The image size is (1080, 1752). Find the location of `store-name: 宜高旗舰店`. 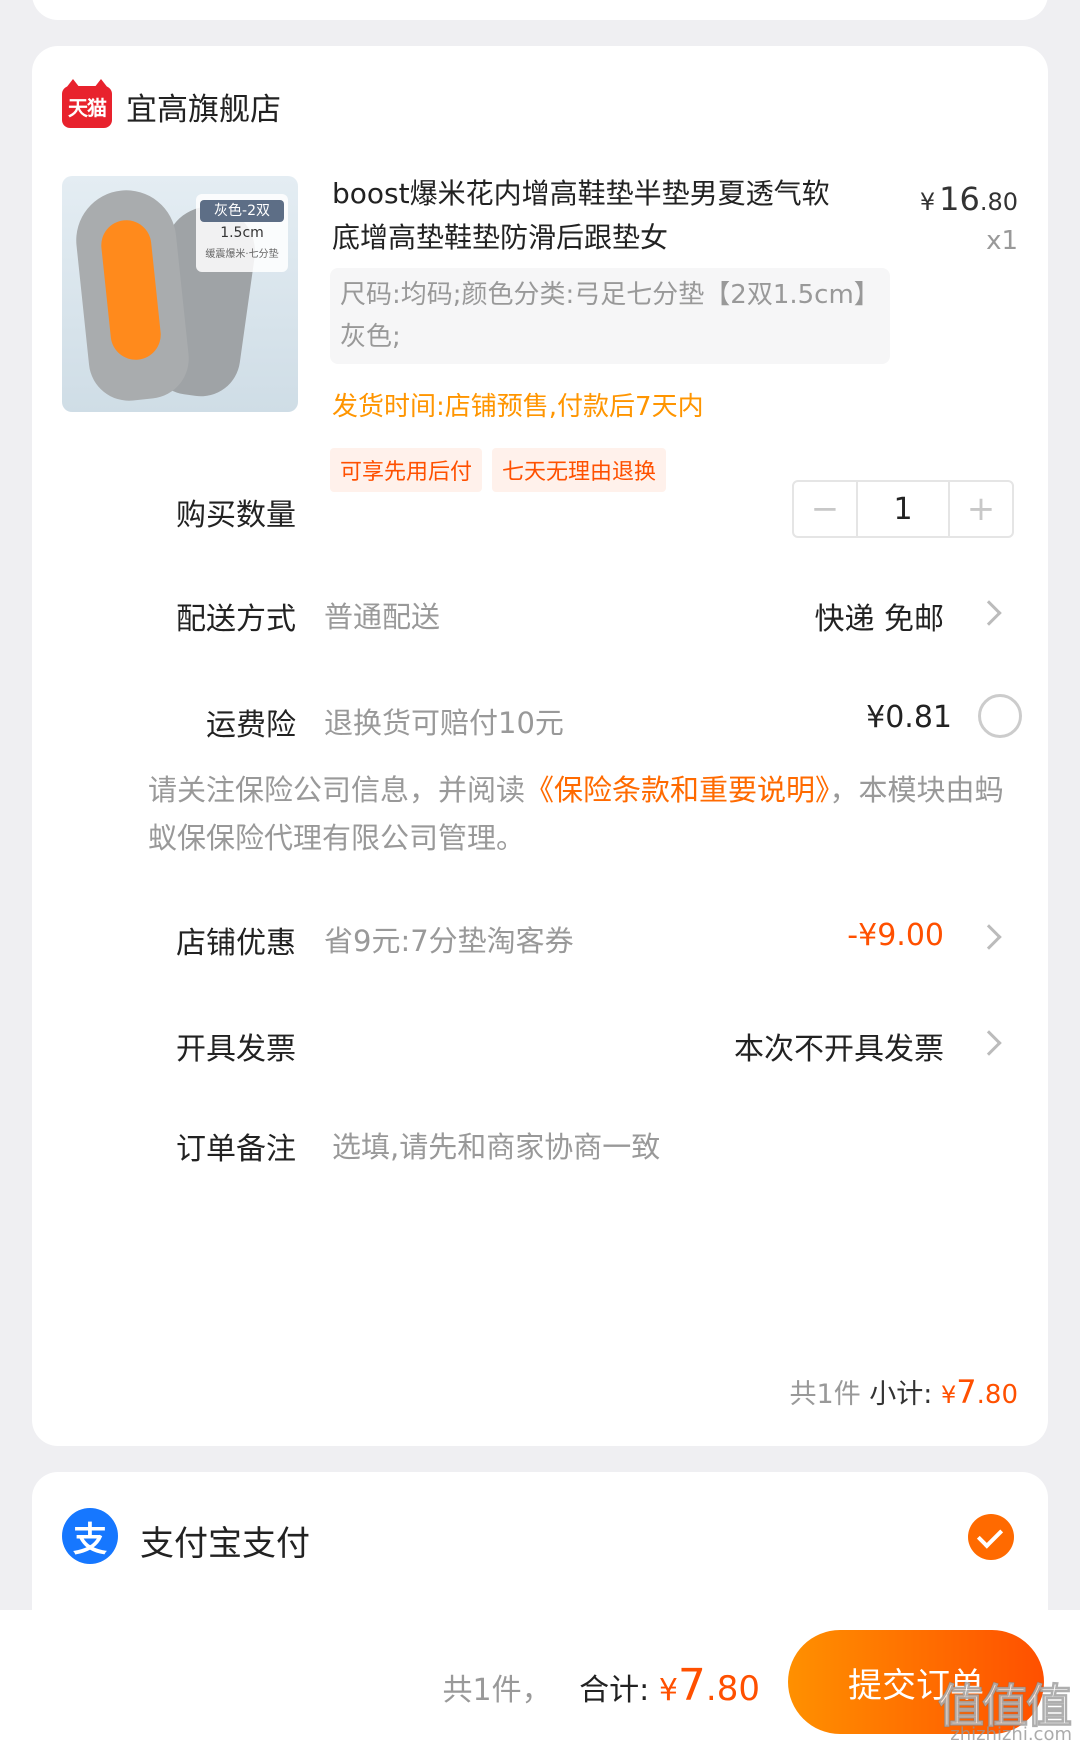

store-name: 宜高旗舰店 is located at coordinates (203, 110).